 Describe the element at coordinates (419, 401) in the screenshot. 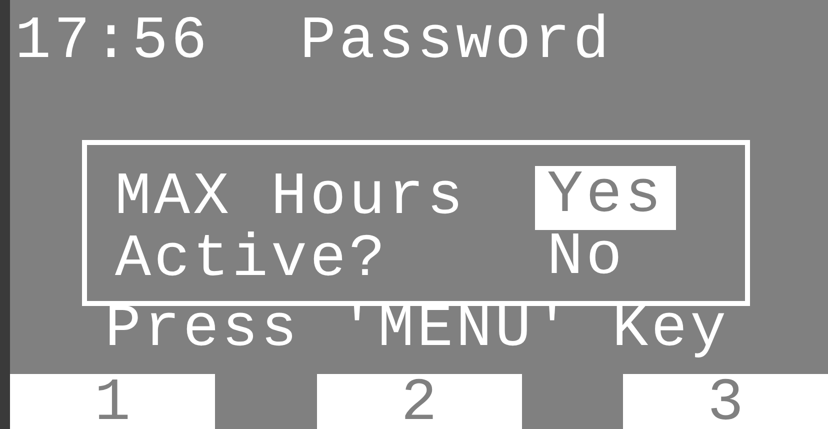

I see `softkey-button: 2` at that location.